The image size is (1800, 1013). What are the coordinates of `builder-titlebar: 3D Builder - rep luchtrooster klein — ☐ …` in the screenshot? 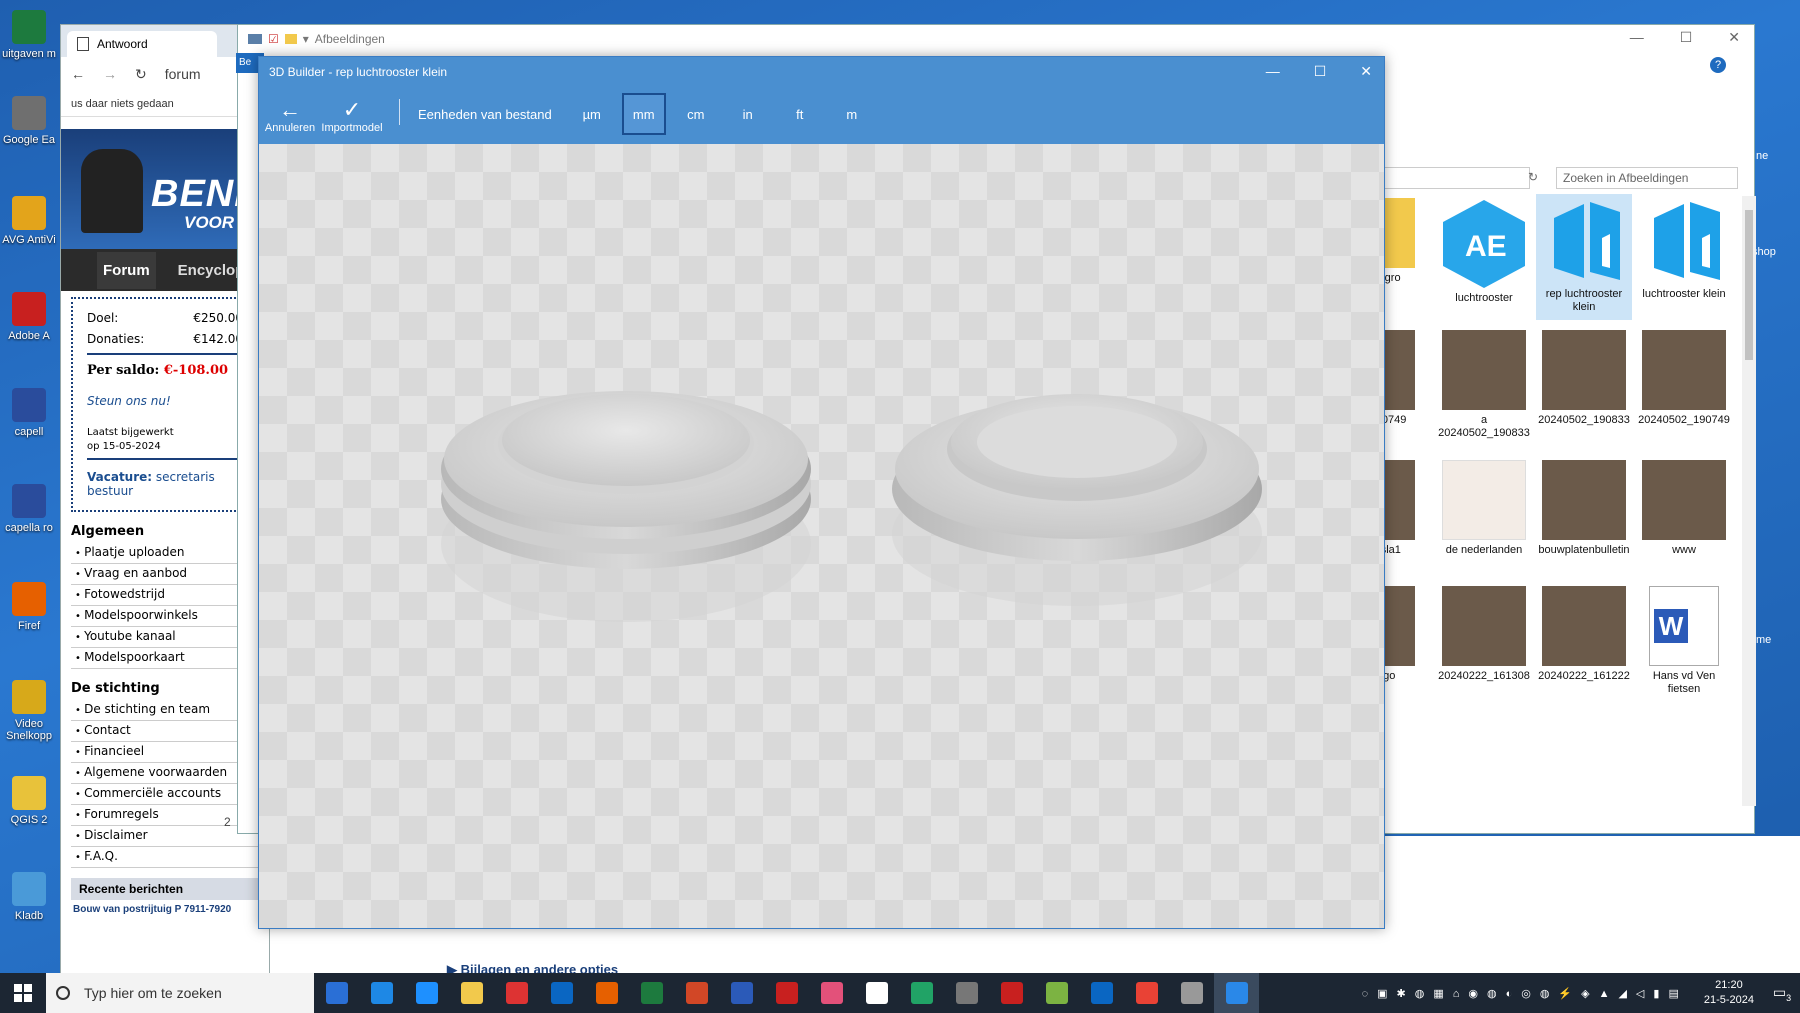 It's located at (821, 72).